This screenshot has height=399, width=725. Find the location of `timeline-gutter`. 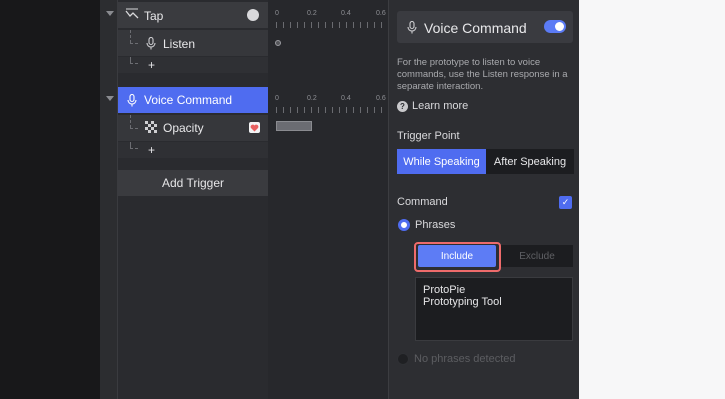

timeline-gutter is located at coordinates (109, 199).